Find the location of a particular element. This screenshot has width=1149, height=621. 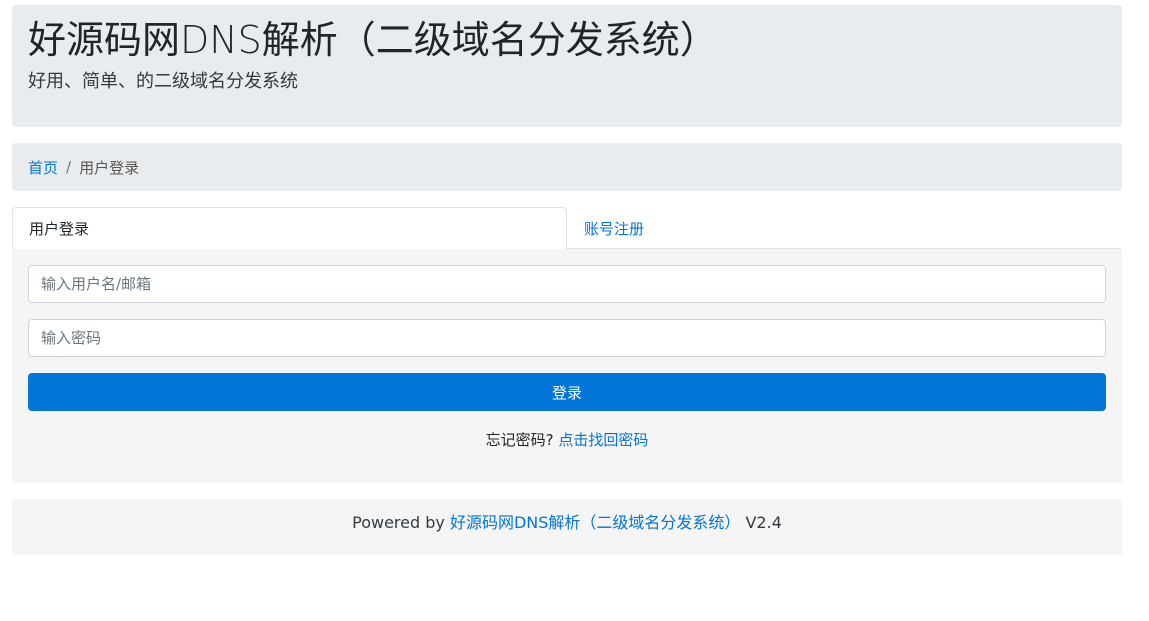

username-input is located at coordinates (567, 284).